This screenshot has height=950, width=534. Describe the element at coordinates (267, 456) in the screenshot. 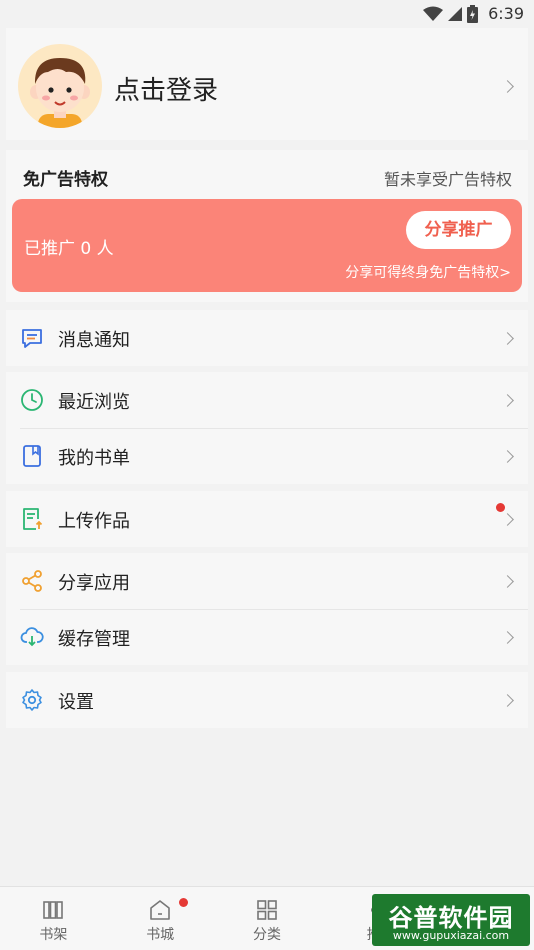

I see `menu-item-booklist: 我的书单` at that location.